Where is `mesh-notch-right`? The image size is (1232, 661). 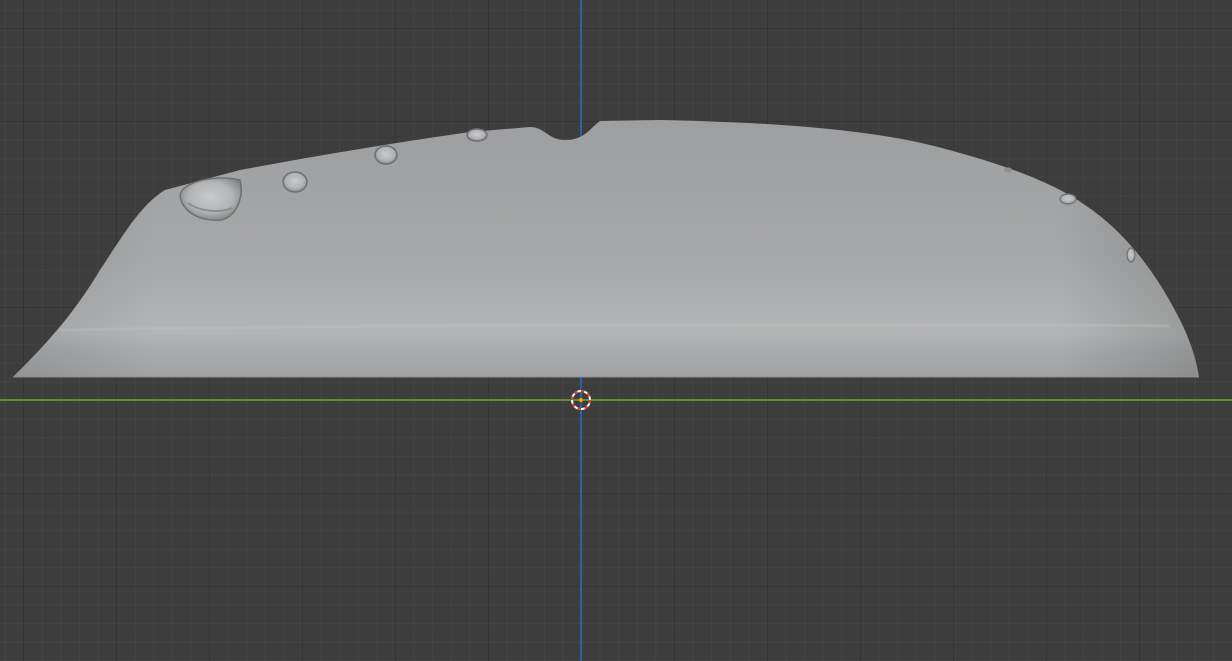
mesh-notch-right is located at coordinates (1008, 170).